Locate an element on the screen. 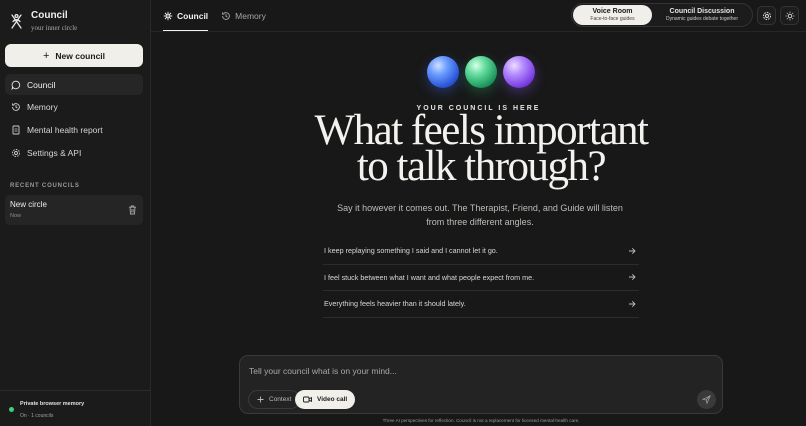  sidebar-item-label: Settings & API is located at coordinates (54, 152).